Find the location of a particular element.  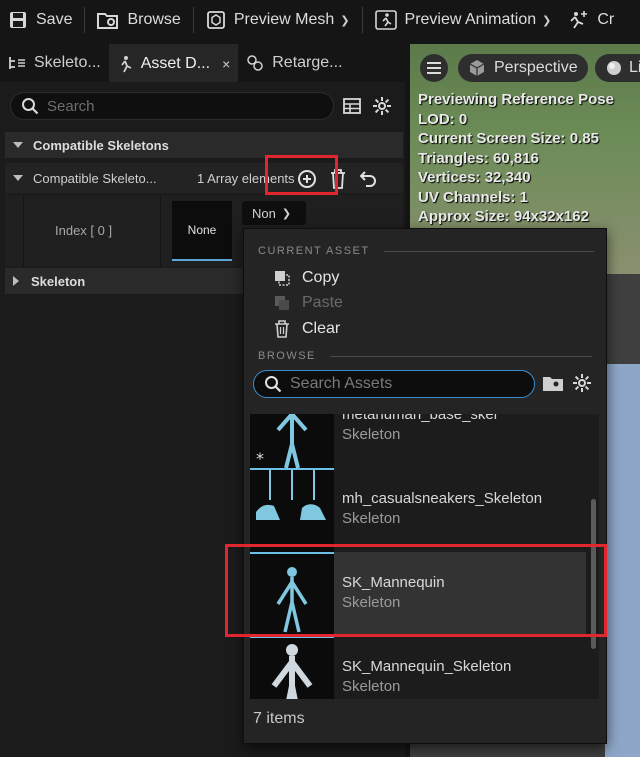

skeleton-figure-icon: * is located at coordinates (282, 441).